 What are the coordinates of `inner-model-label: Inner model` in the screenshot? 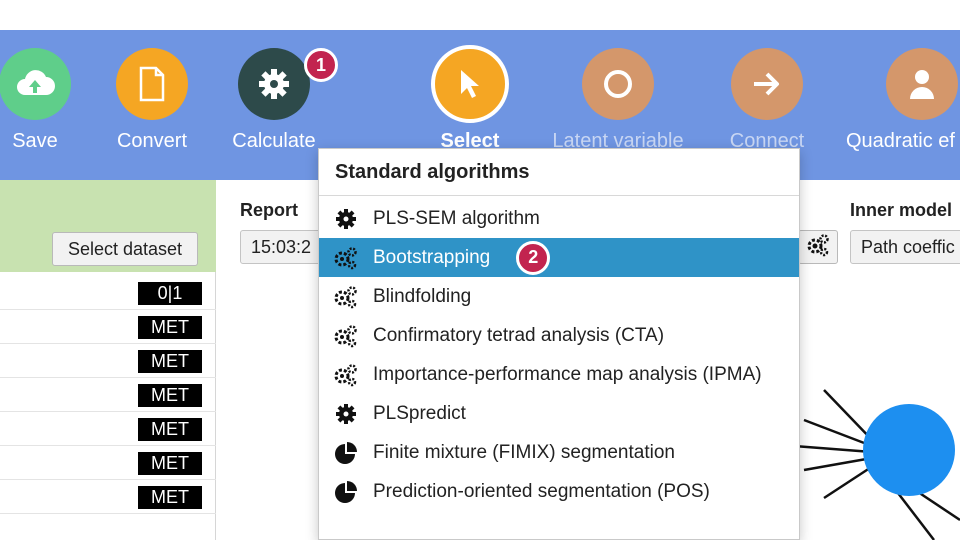 It's located at (901, 210).